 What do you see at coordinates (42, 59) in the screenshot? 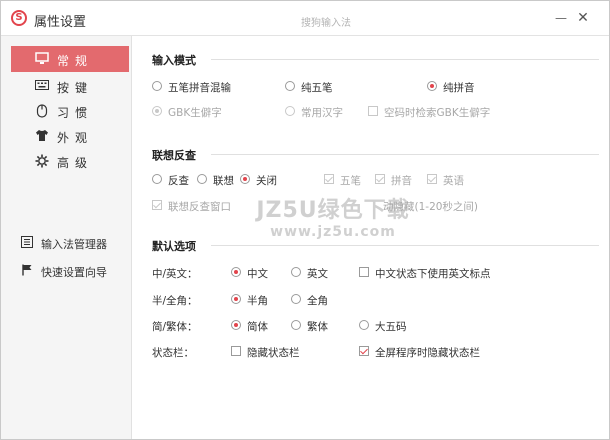
I see `monitor-icon` at bounding box center [42, 59].